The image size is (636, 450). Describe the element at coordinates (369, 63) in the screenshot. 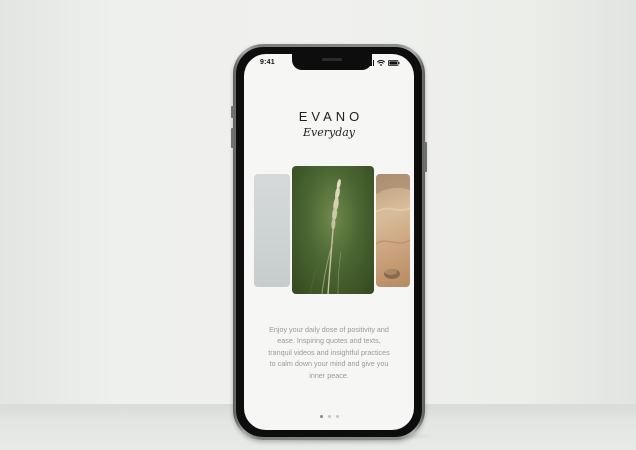

I see `signal-icon` at that location.